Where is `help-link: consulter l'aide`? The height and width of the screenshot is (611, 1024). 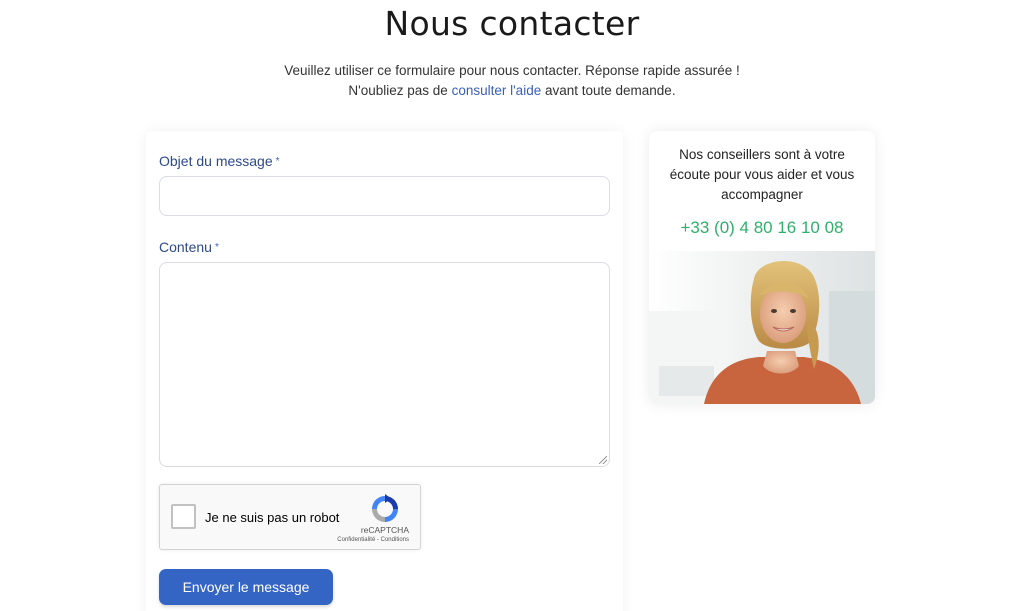
help-link: consulter l'aide is located at coordinates (497, 90).